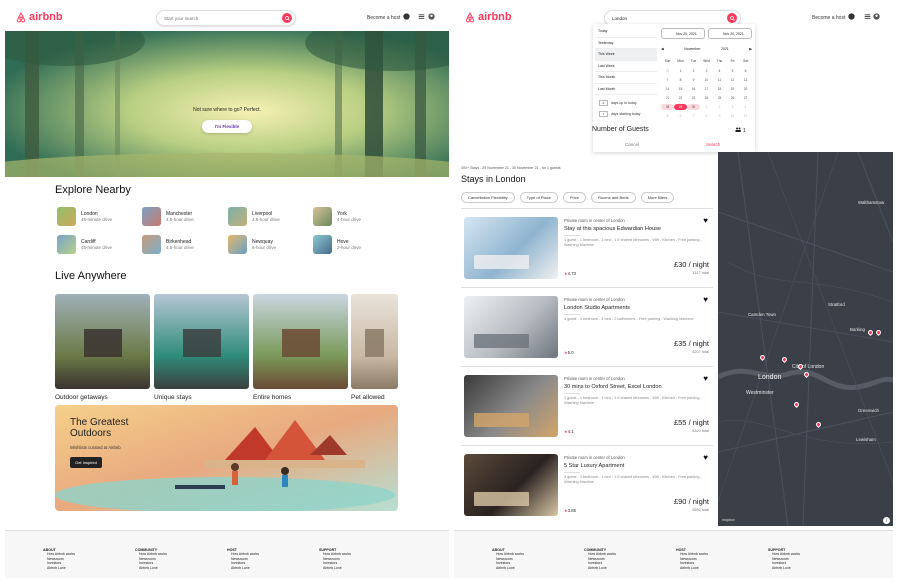 The image size is (899, 582). I want to click on calendar-day: 20, so click(745, 89).